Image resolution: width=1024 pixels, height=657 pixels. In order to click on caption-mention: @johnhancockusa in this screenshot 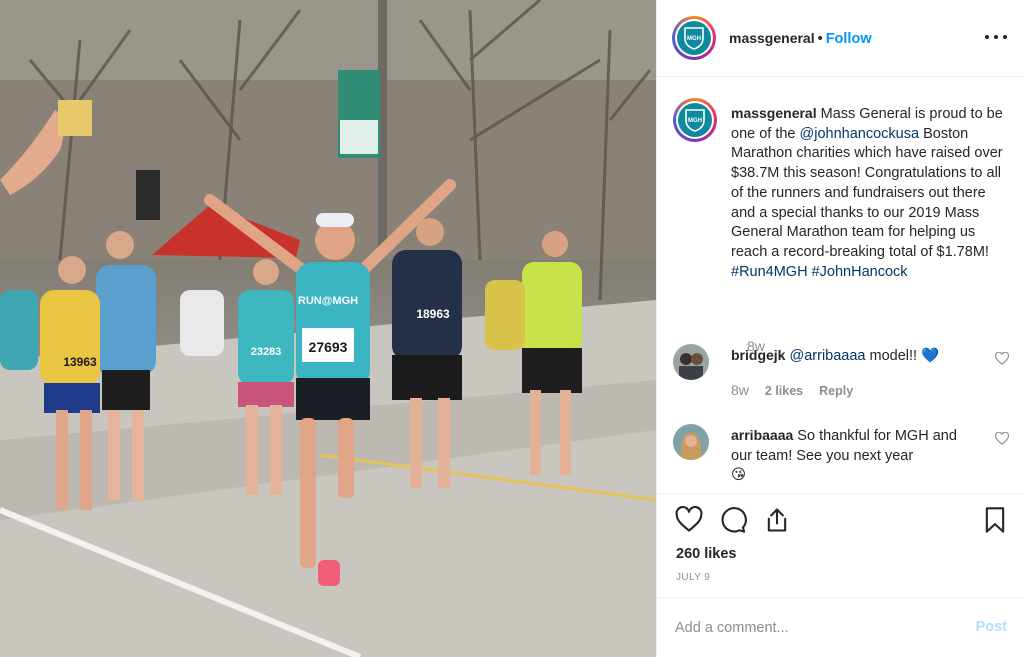, I will do `click(860, 134)`.